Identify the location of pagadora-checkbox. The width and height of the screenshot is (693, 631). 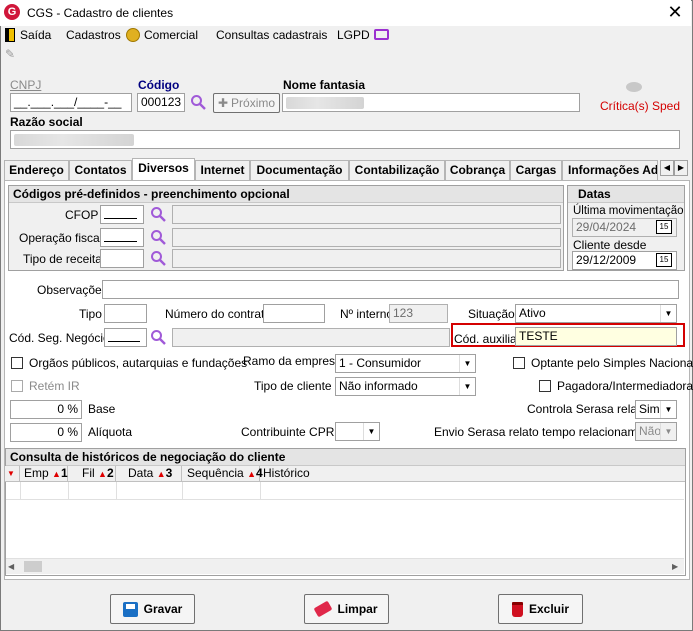
(545, 386).